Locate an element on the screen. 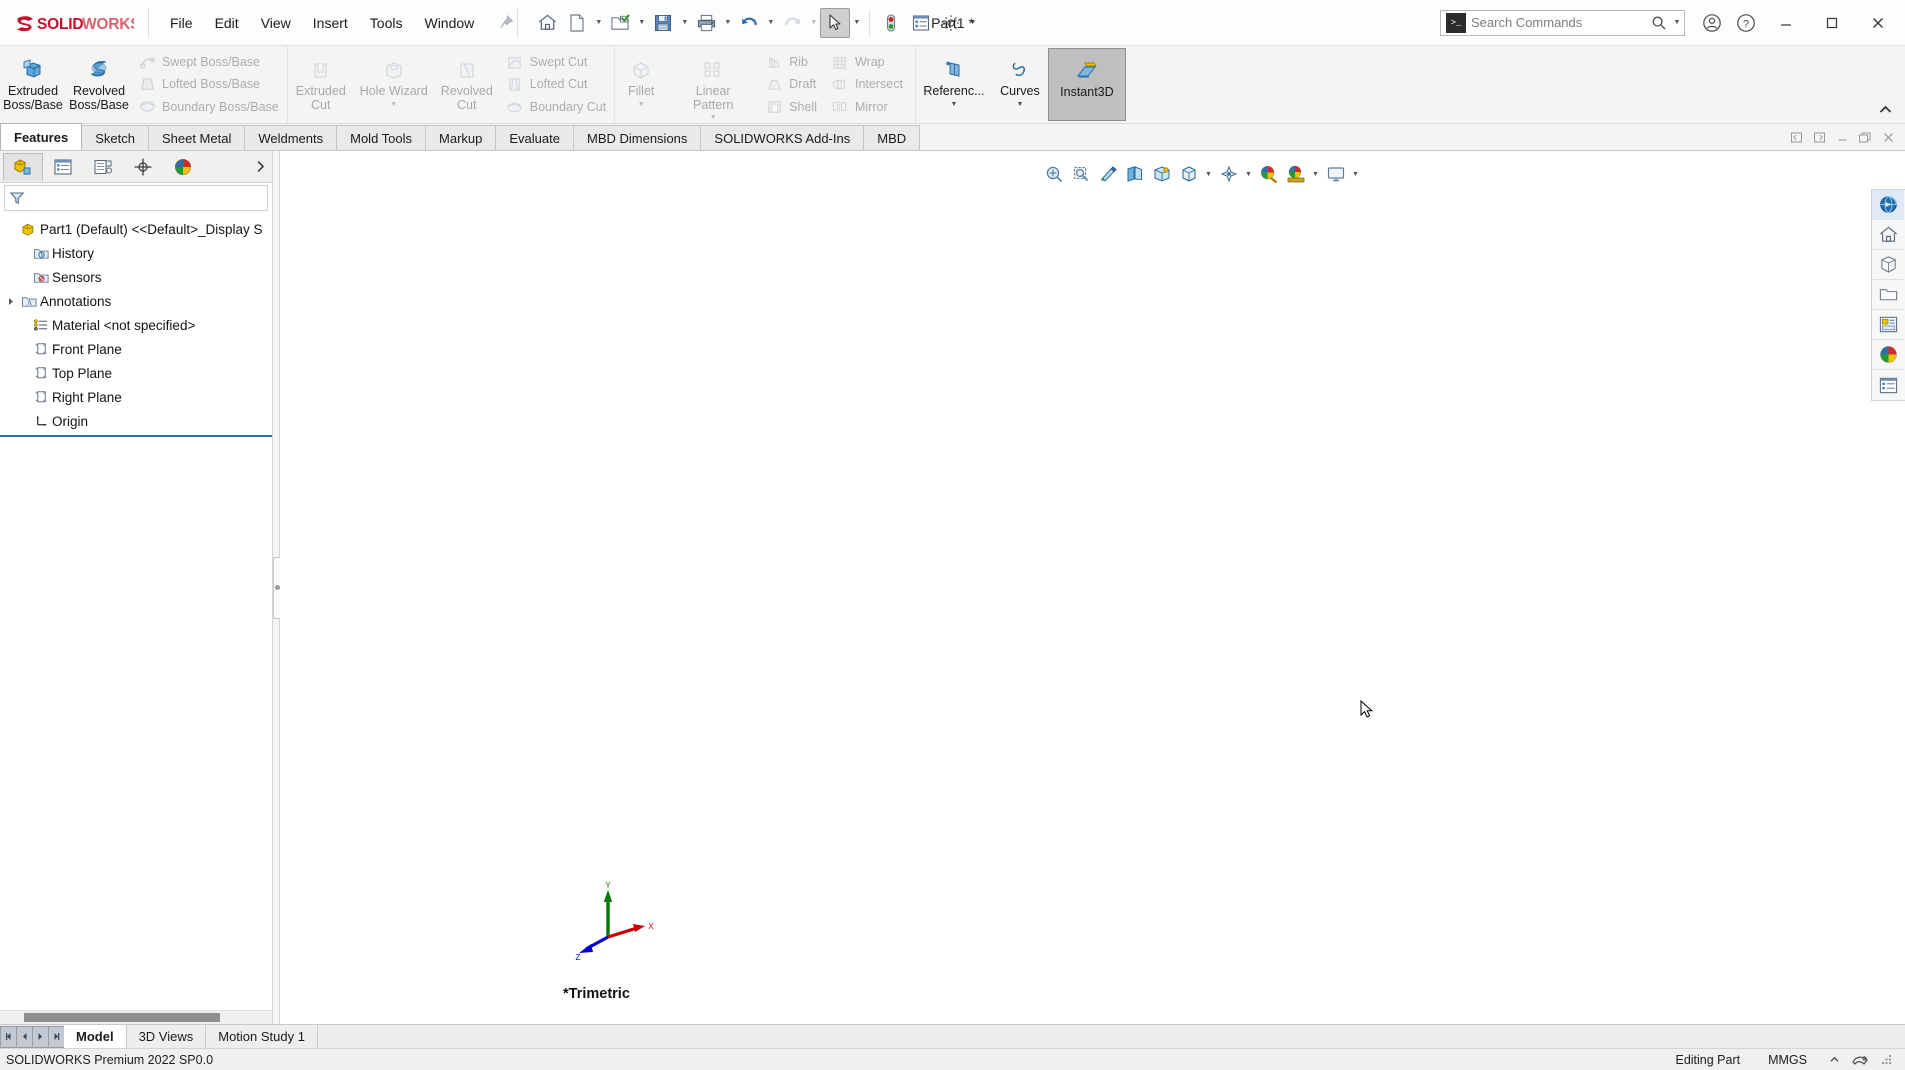 The image size is (1905, 1070). options-caret: ▼ is located at coordinates (972, 23).